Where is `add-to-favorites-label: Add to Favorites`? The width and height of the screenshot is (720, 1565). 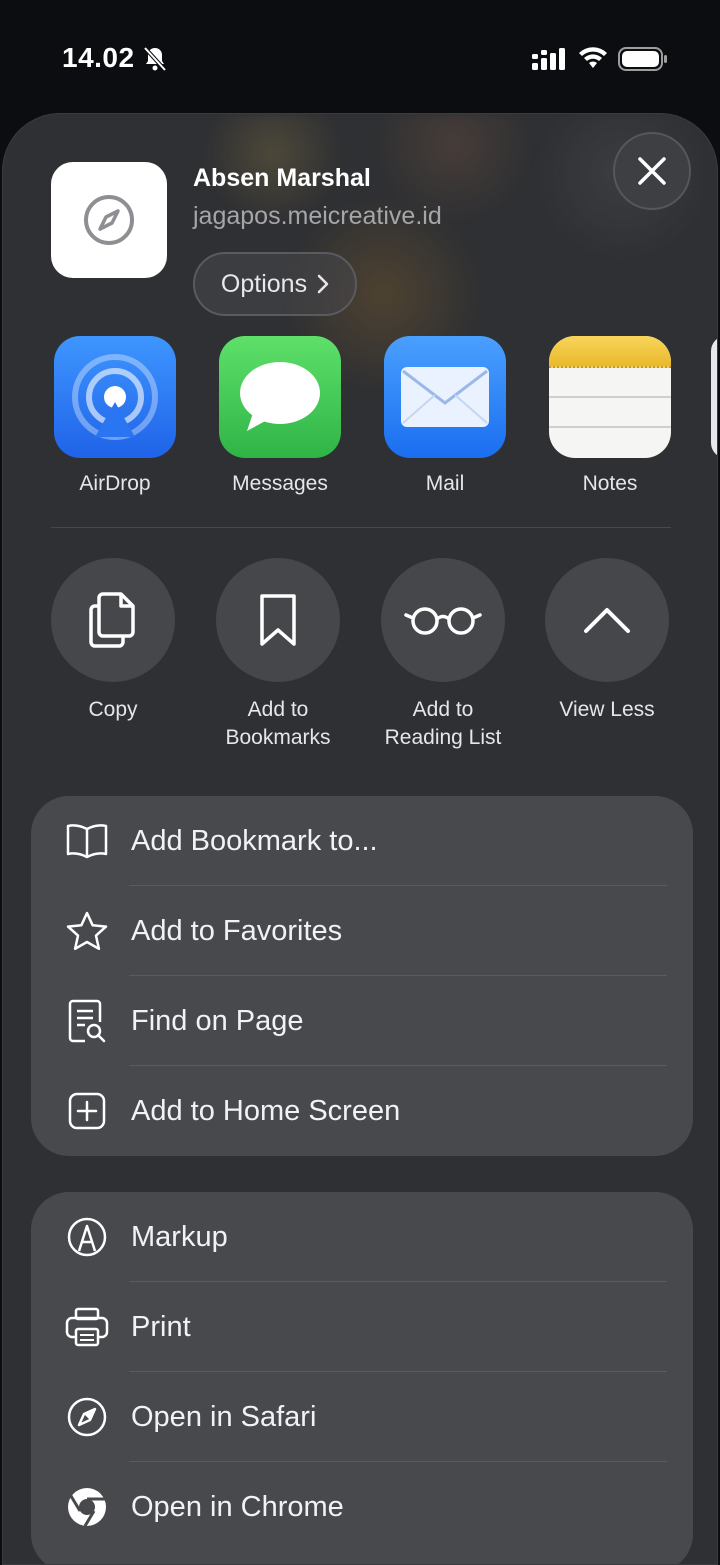
add-to-favorites-label: Add to Favorites is located at coordinates (237, 930).